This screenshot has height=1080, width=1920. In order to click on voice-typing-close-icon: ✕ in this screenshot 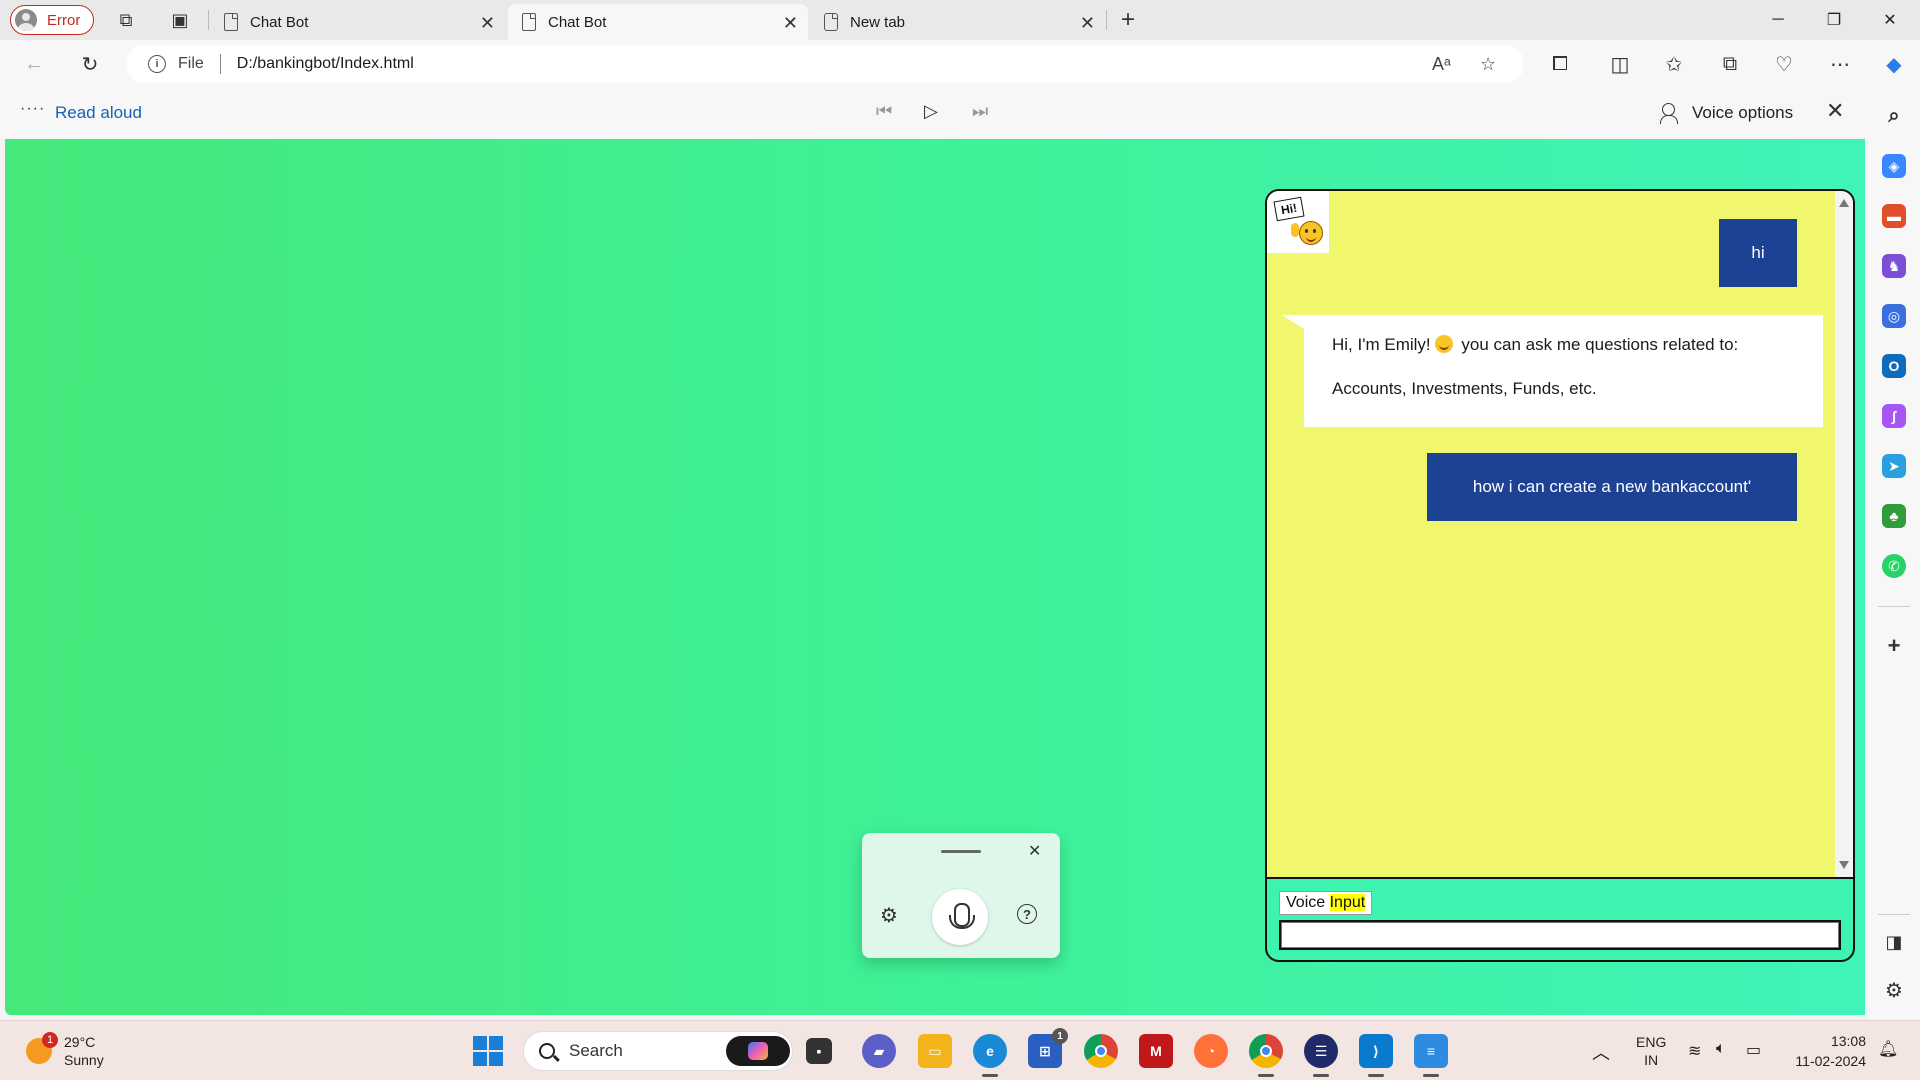, I will do `click(1034, 851)`.